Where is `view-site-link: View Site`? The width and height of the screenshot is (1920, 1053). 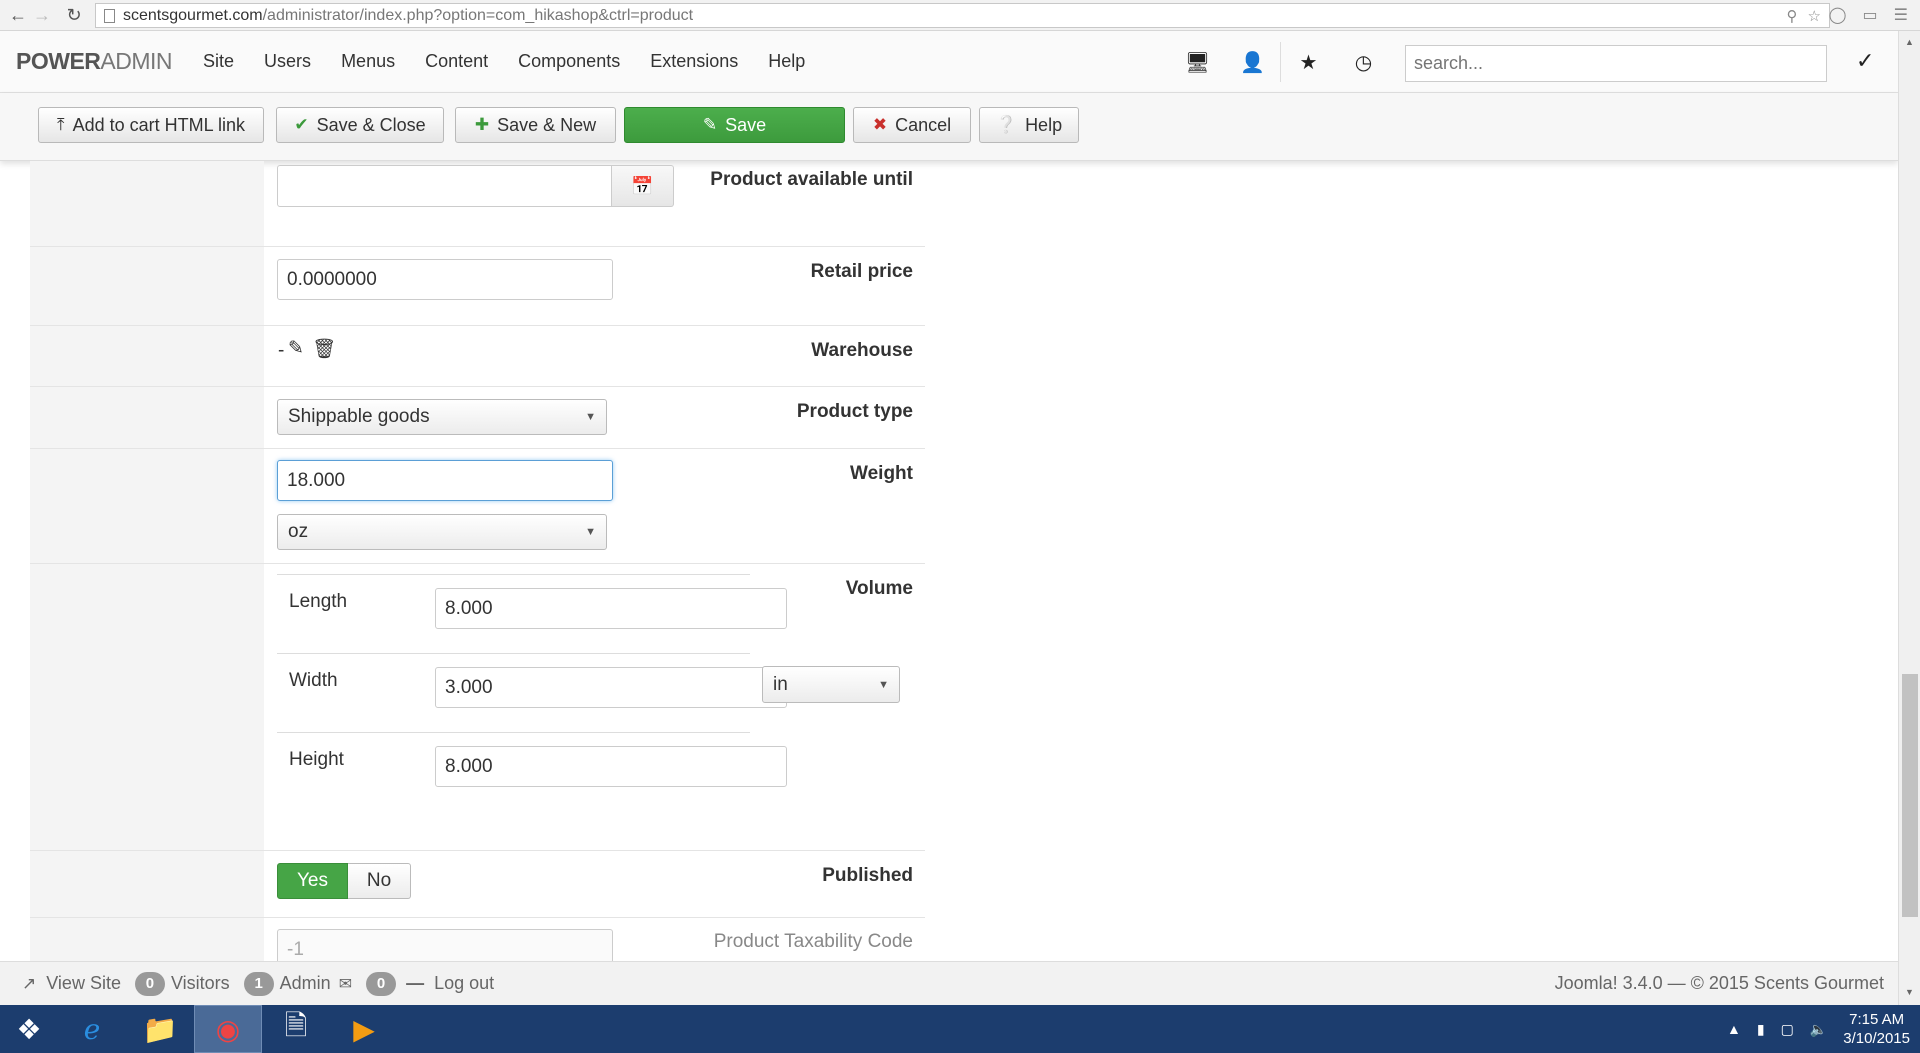 view-site-link: View Site is located at coordinates (83, 983).